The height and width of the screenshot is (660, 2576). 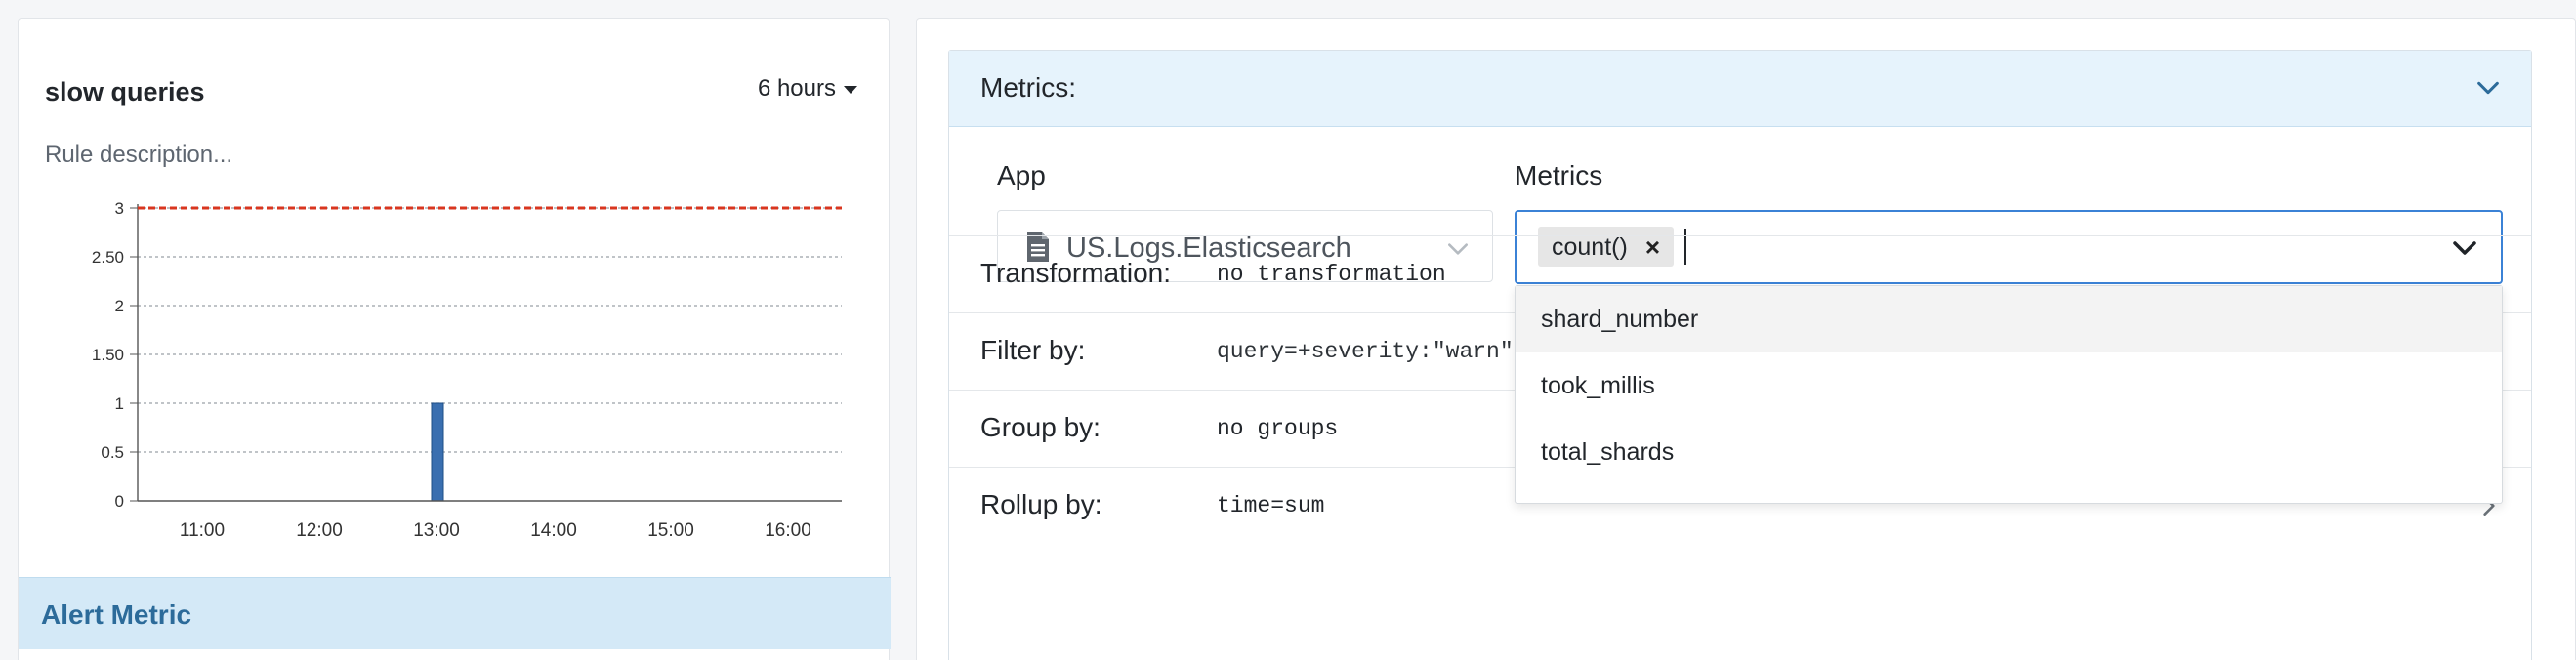 I want to click on y-tick-label: 3, so click(x=119, y=208).